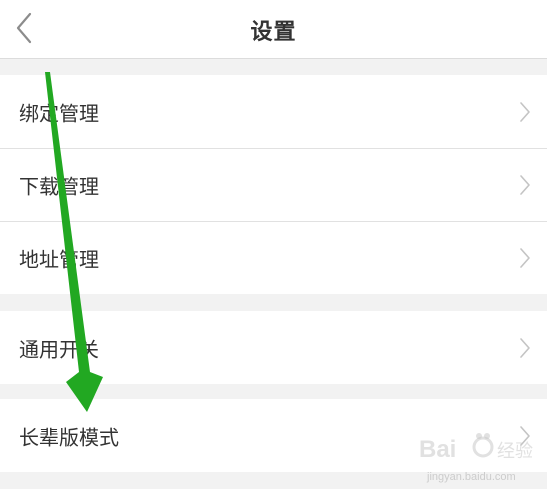  I want to click on settings-item-label: 通用开关, so click(59, 349).